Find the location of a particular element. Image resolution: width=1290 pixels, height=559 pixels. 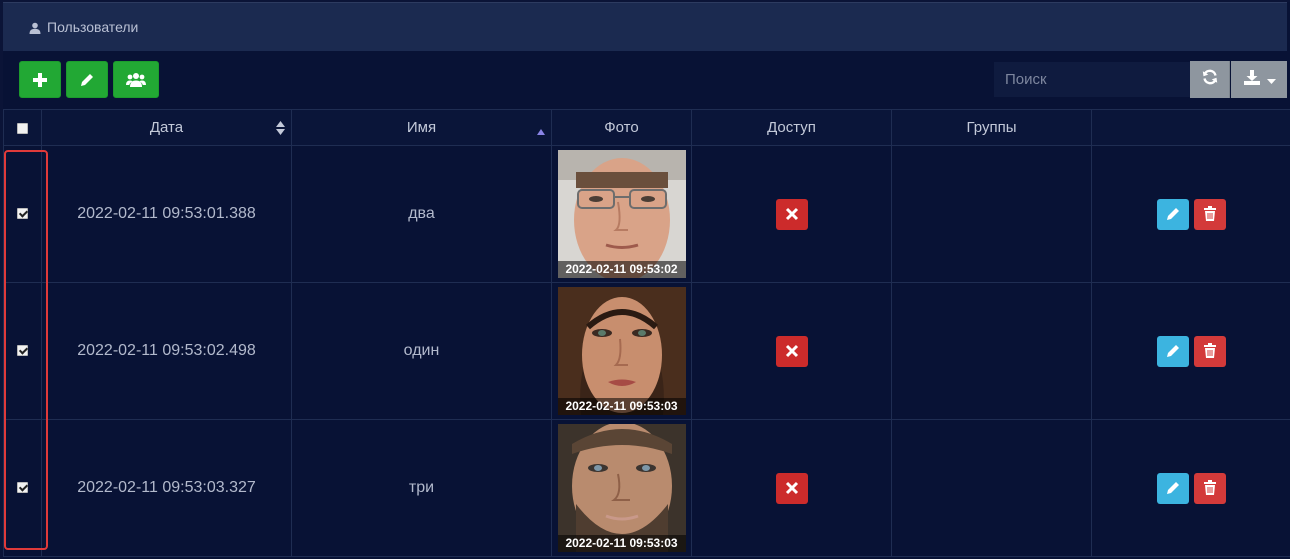

name-cell: один is located at coordinates (421, 351).